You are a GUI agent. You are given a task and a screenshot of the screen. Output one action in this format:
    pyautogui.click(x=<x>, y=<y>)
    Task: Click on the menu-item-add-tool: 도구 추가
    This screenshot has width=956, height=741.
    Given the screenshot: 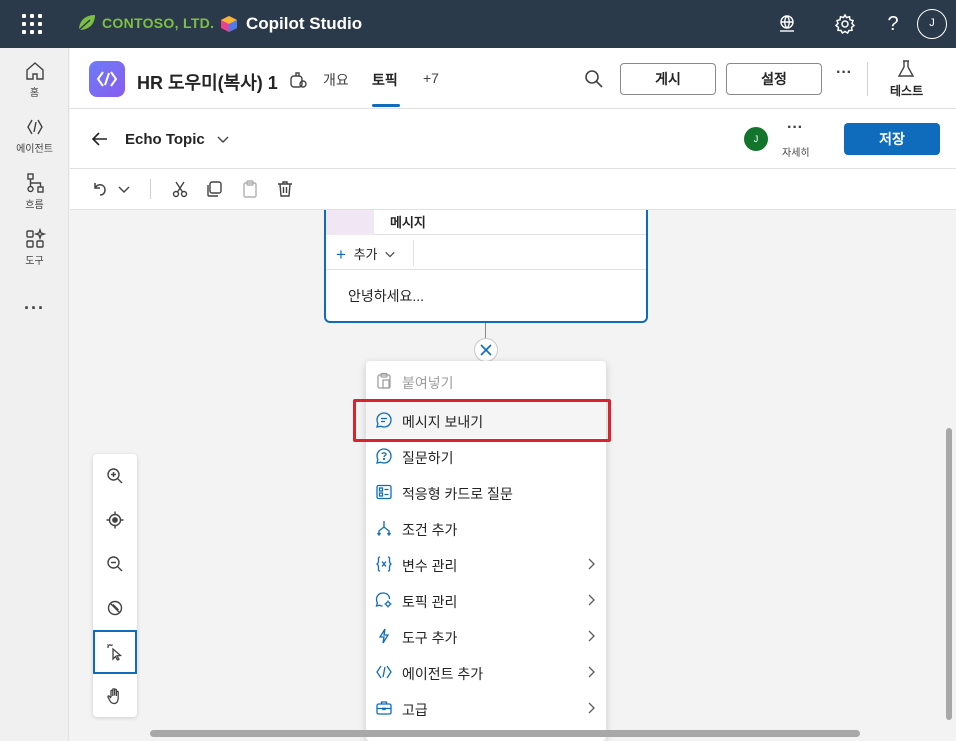 What is the action you would take?
    pyautogui.click(x=486, y=636)
    